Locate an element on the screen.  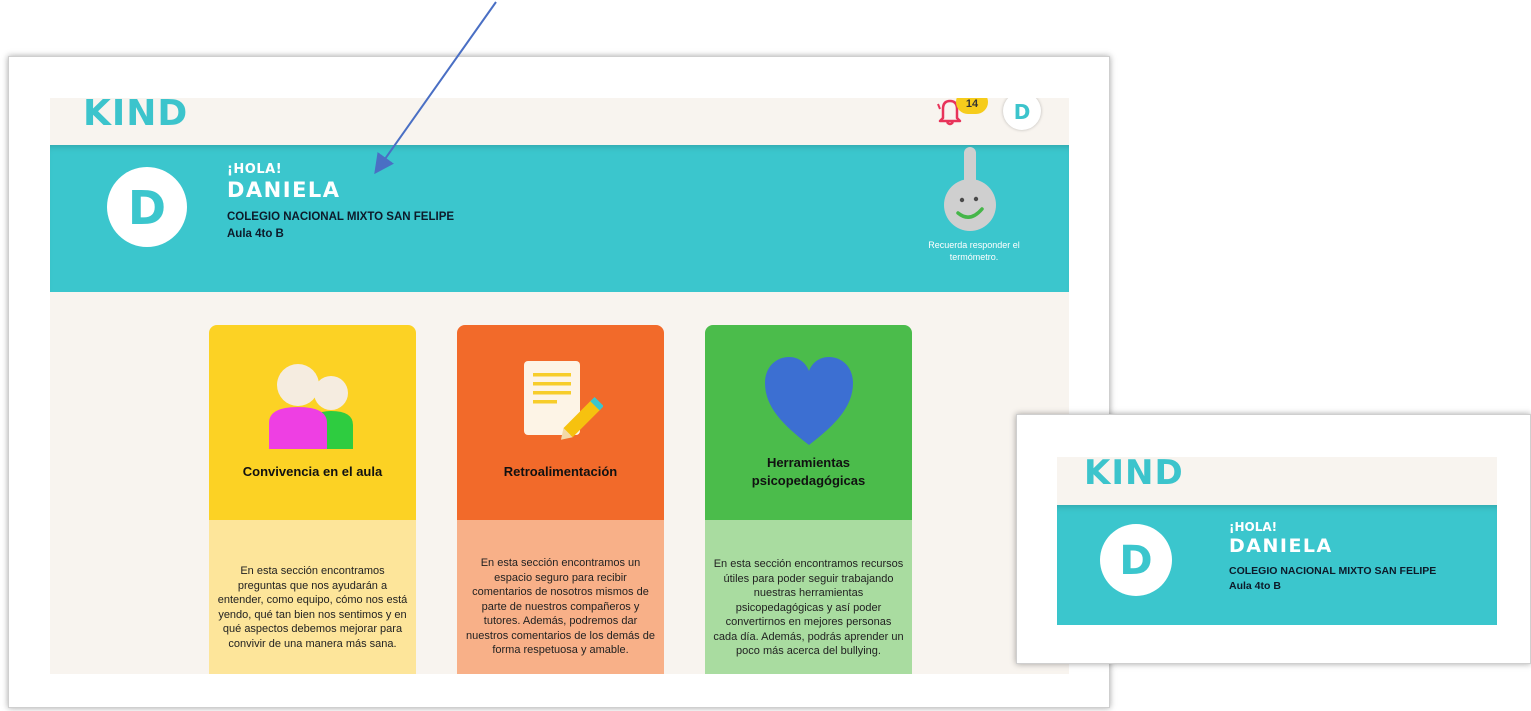
notification-badge: 14 is located at coordinates (972, 106).